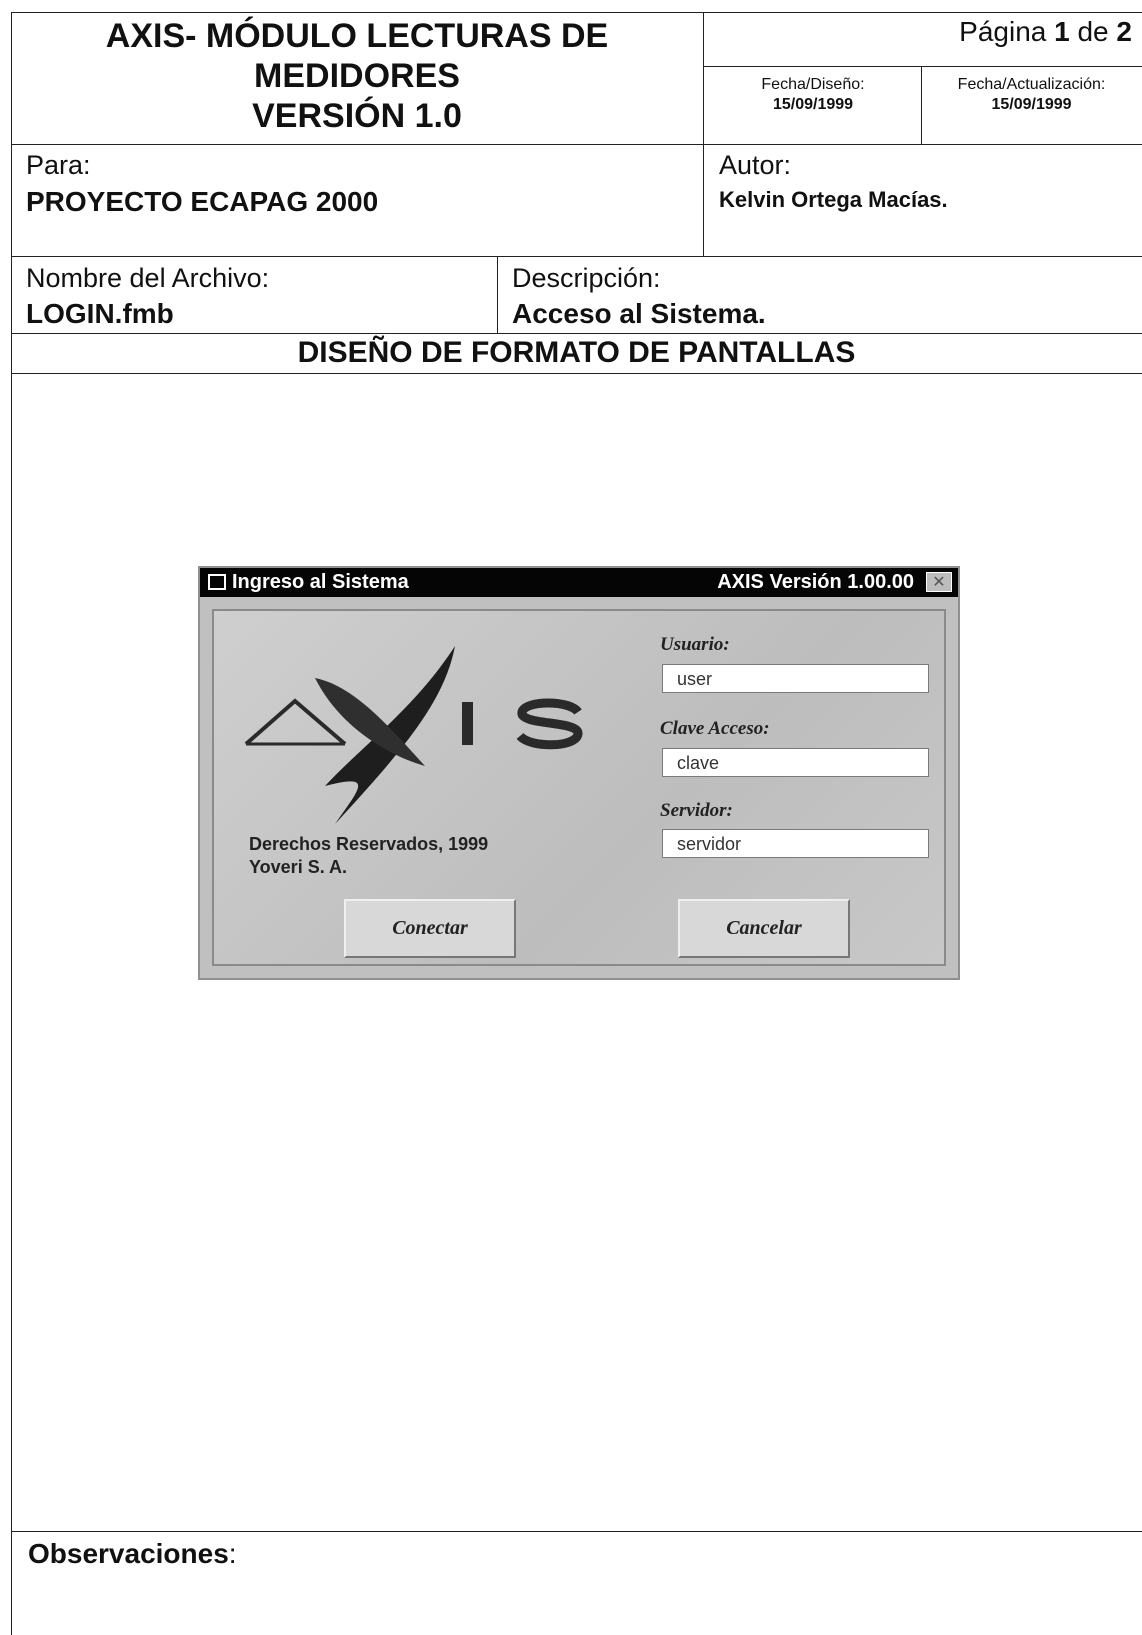 This screenshot has width=1142, height=1635. I want to click on page-prefix: Página, so click(1003, 31).